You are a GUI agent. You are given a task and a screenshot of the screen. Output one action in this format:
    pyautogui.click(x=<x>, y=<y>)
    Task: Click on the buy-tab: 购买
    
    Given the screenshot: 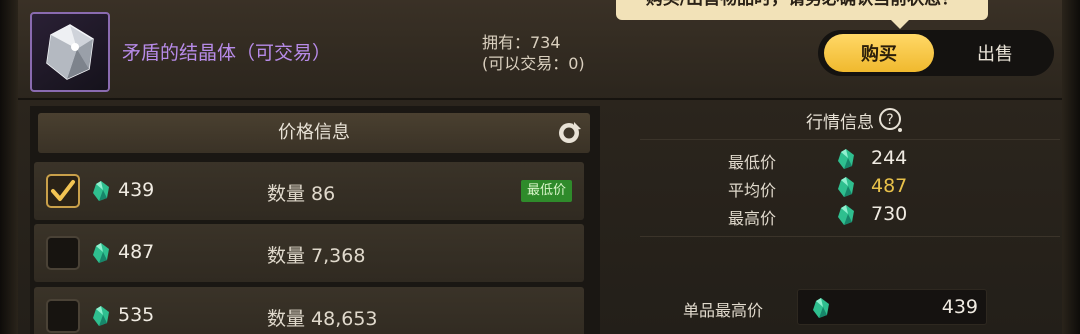 What is the action you would take?
    pyautogui.click(x=879, y=53)
    